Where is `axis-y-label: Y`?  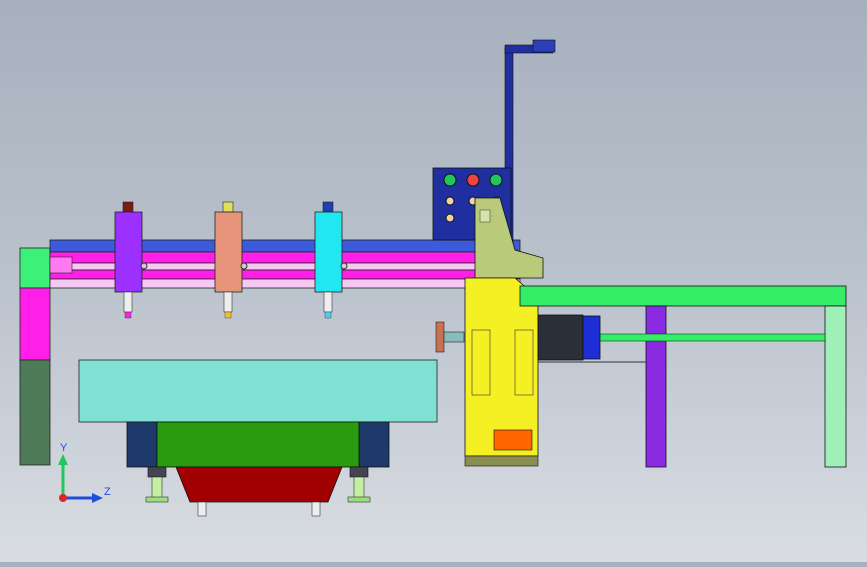 axis-y-label: Y is located at coordinates (64, 448).